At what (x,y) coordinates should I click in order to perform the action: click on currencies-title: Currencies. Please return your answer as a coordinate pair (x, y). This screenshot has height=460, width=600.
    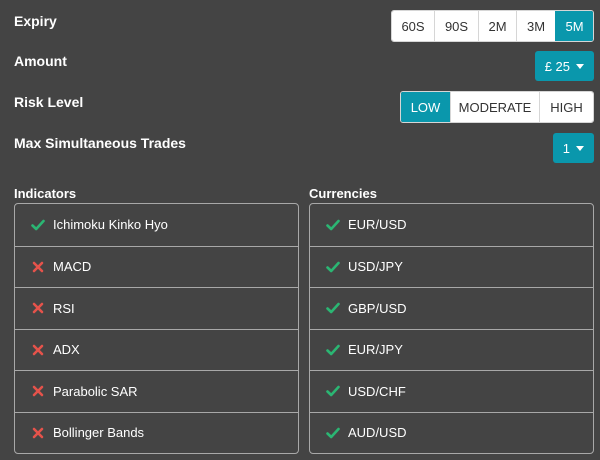
    Looking at the image, I should click on (343, 193).